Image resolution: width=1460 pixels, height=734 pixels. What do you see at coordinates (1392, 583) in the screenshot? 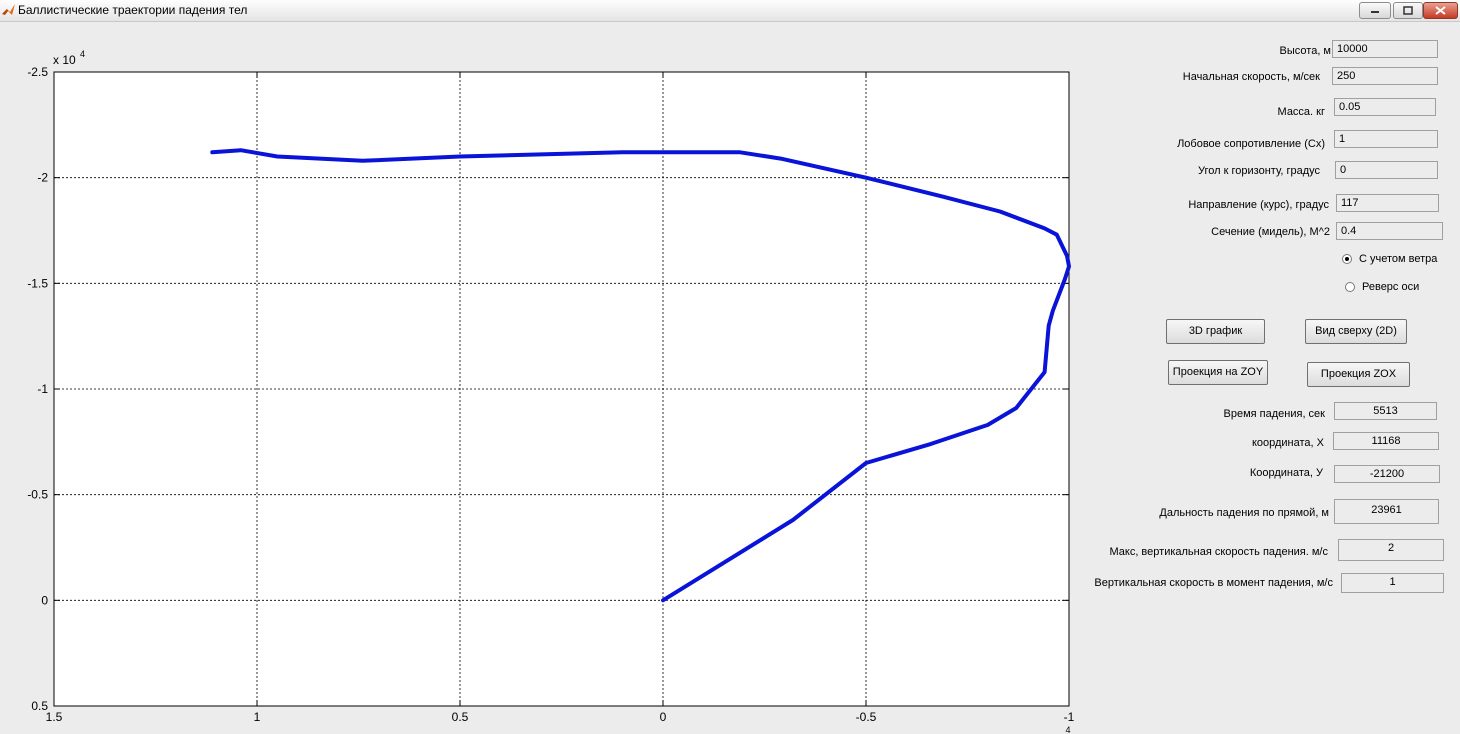
I see `impact-vertical-speed-field: 1` at bounding box center [1392, 583].